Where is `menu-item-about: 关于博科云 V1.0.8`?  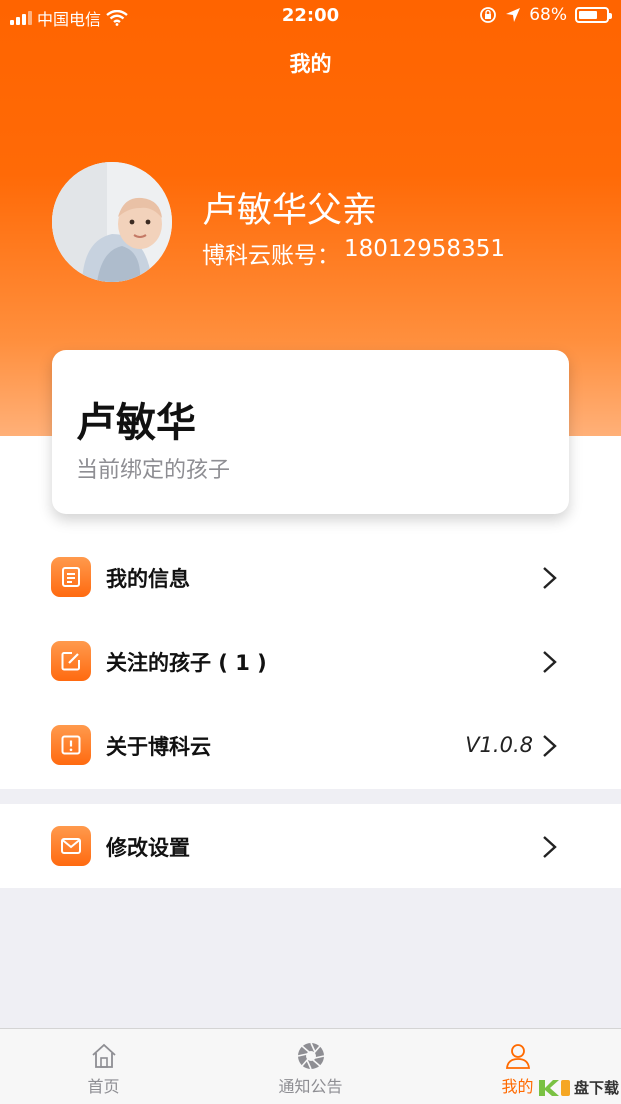
menu-item-about: 关于博科云 V1.0.8 is located at coordinates (310, 745).